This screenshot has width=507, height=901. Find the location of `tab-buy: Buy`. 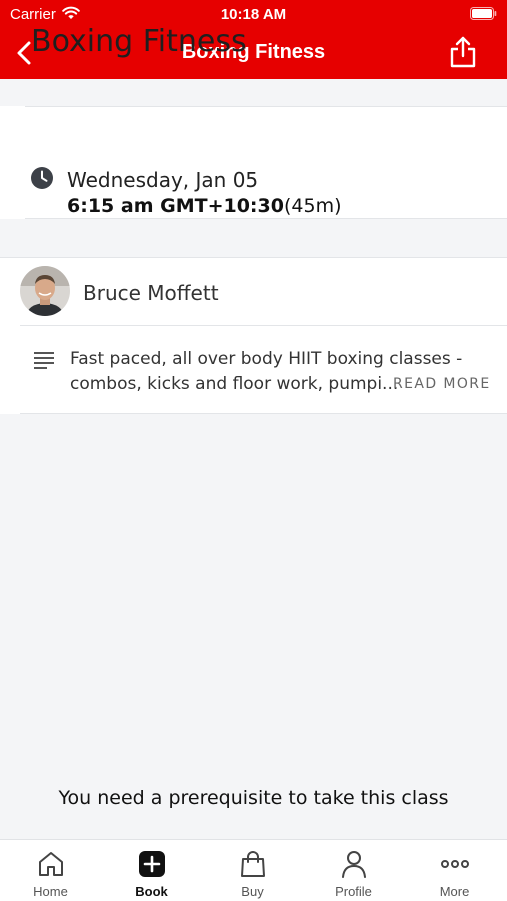

tab-buy: Buy is located at coordinates (252, 870).